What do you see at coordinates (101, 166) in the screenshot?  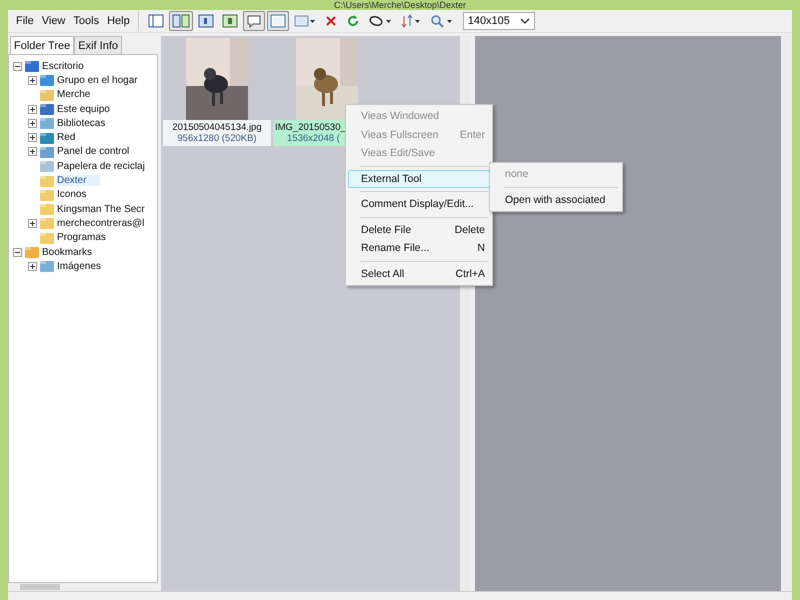 I see `tree-item: Papelera de reciclaj` at bounding box center [101, 166].